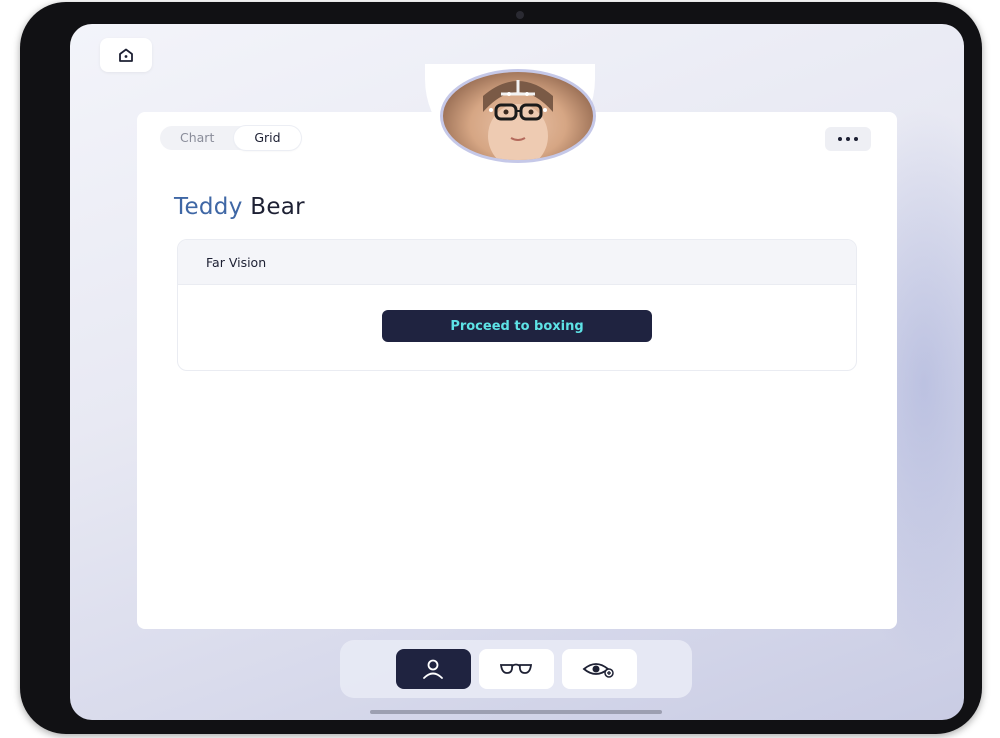 This screenshot has width=1000, height=738. I want to click on person-icon, so click(433, 669).